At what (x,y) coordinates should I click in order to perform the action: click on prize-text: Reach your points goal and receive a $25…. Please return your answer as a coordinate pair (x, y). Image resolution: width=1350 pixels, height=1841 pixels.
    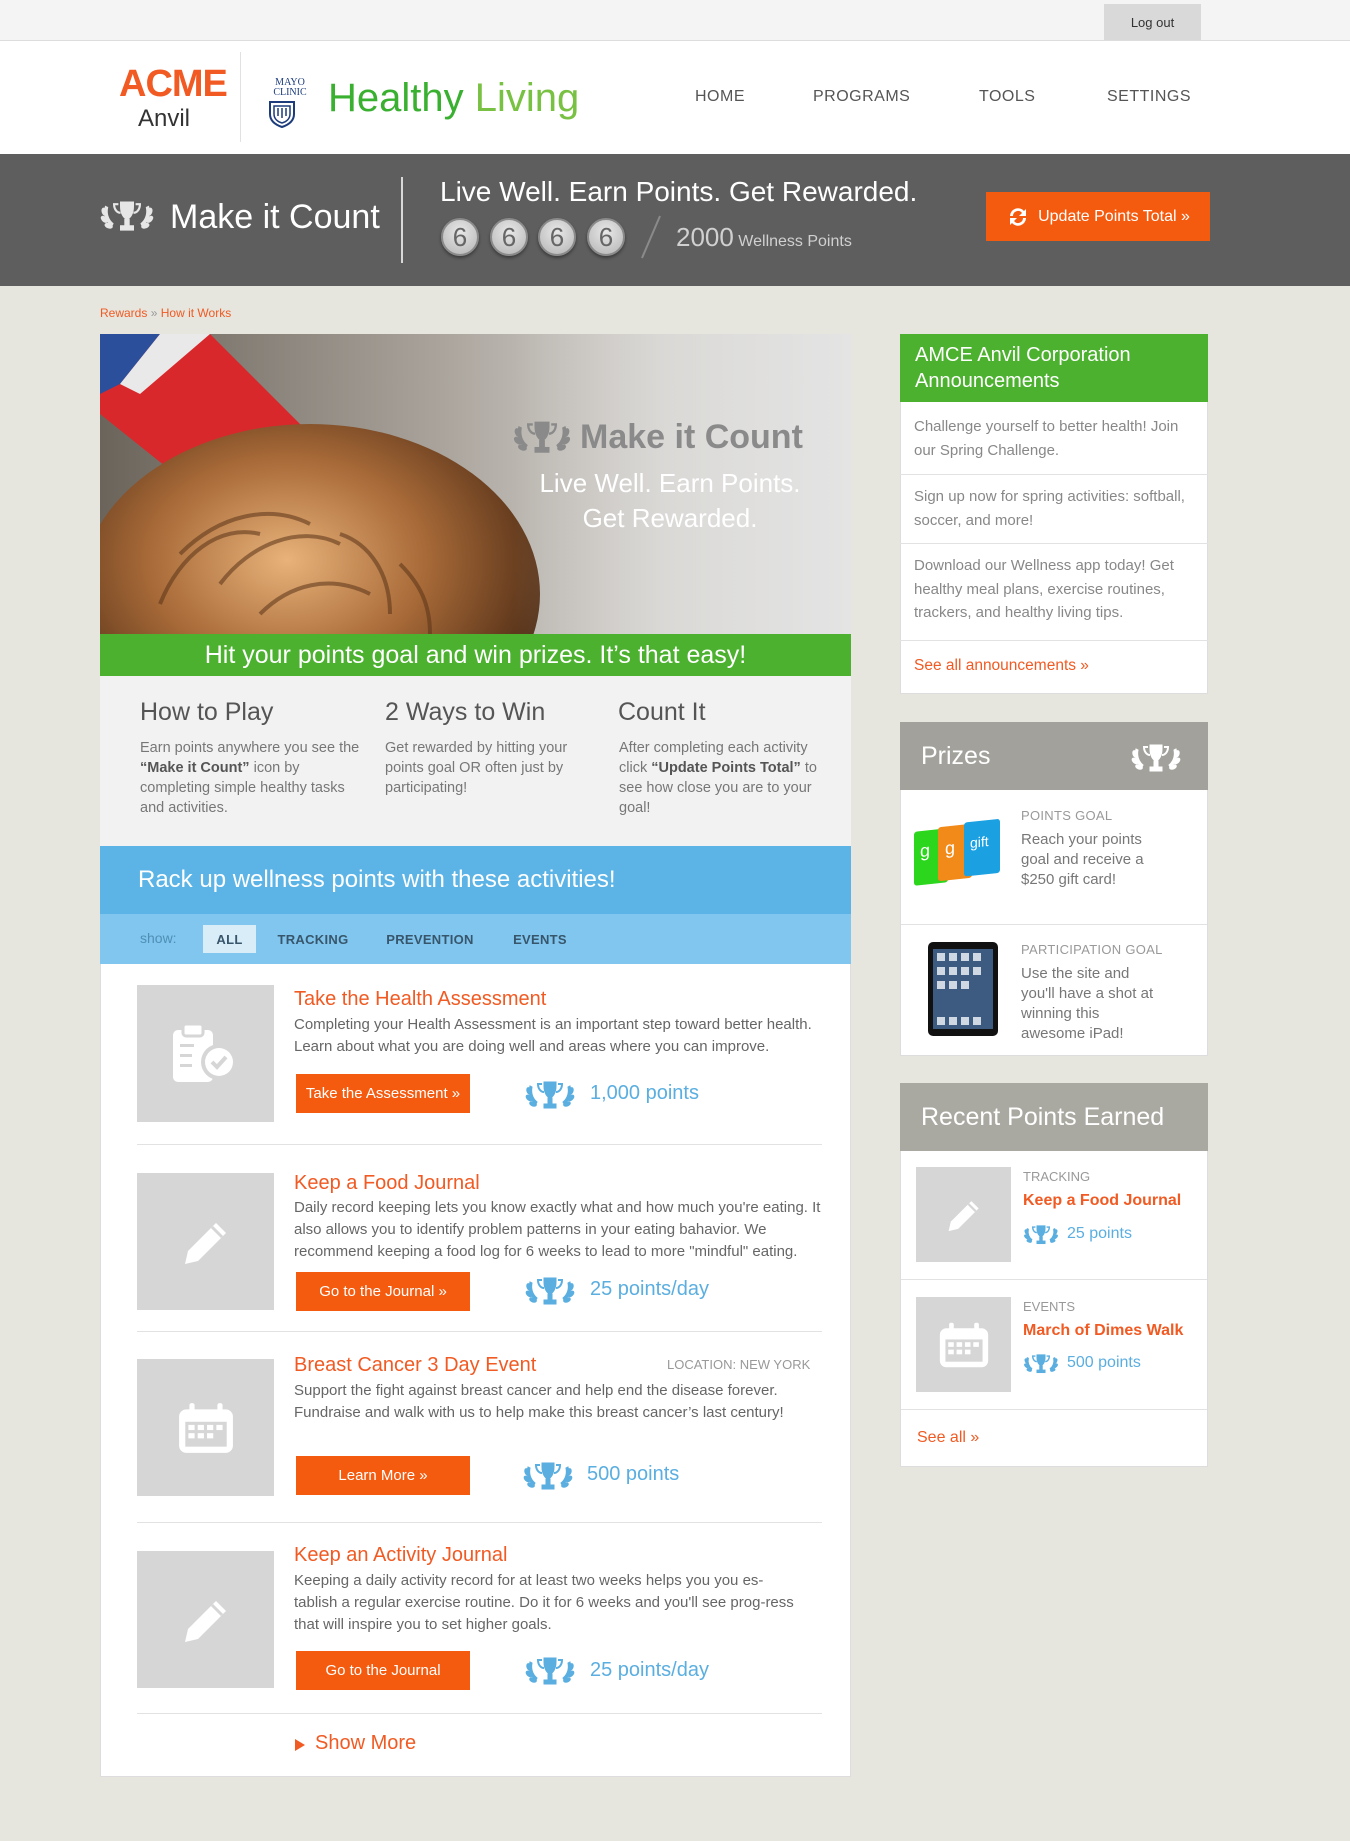
    Looking at the image, I should click on (1082, 859).